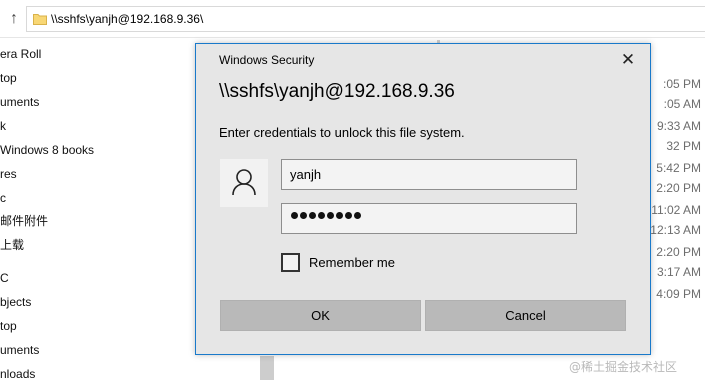 Image resolution: width=705 pixels, height=380 pixels. Describe the element at coordinates (678, 272) in the screenshot. I see `modified-time: 3:17 AM` at that location.